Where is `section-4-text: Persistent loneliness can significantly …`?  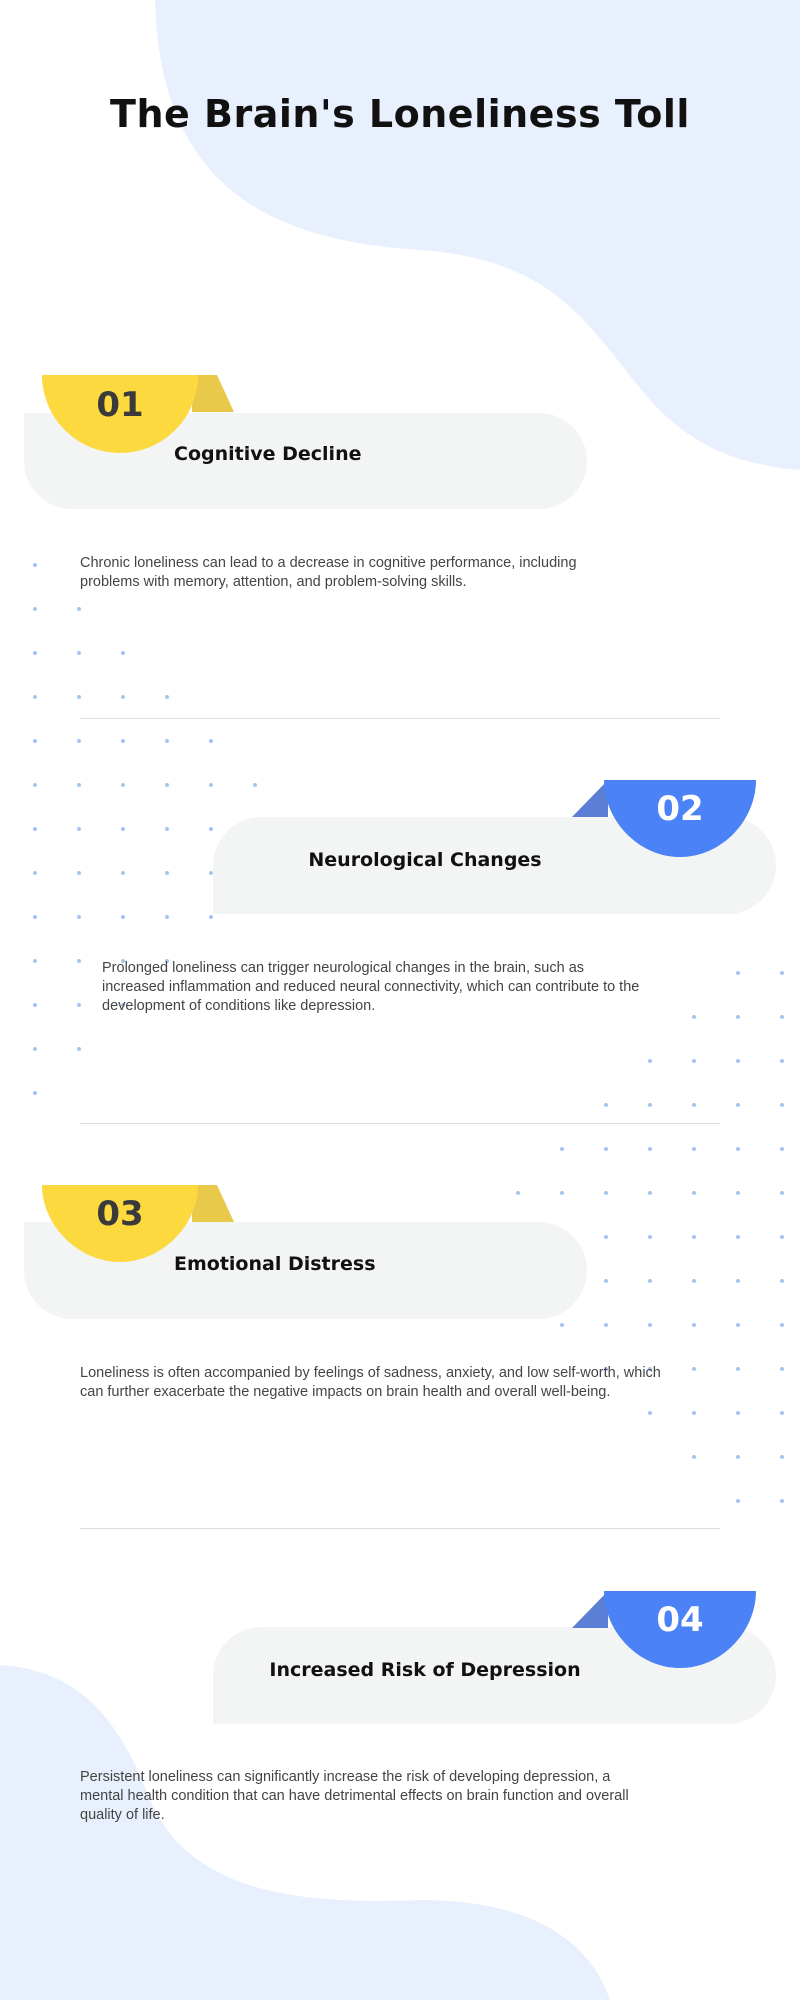
section-4-text: Persistent loneliness can significantly … is located at coordinates (354, 1796).